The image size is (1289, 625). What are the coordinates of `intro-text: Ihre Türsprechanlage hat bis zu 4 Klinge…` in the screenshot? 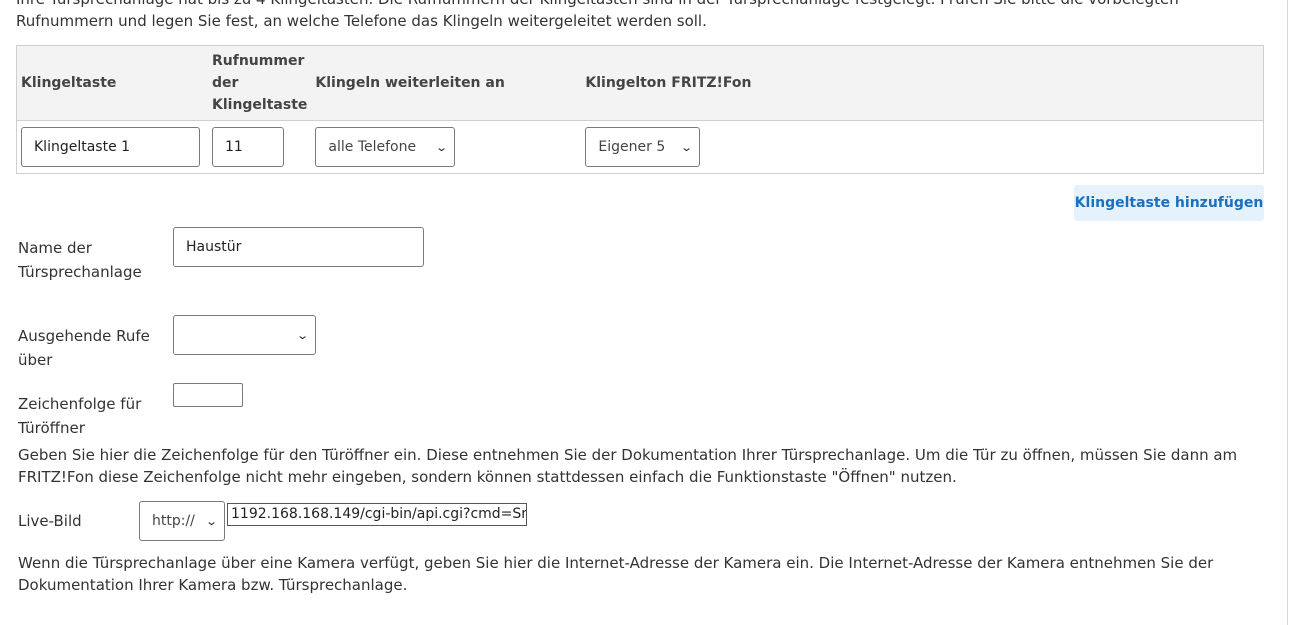 It's located at (597, 15).